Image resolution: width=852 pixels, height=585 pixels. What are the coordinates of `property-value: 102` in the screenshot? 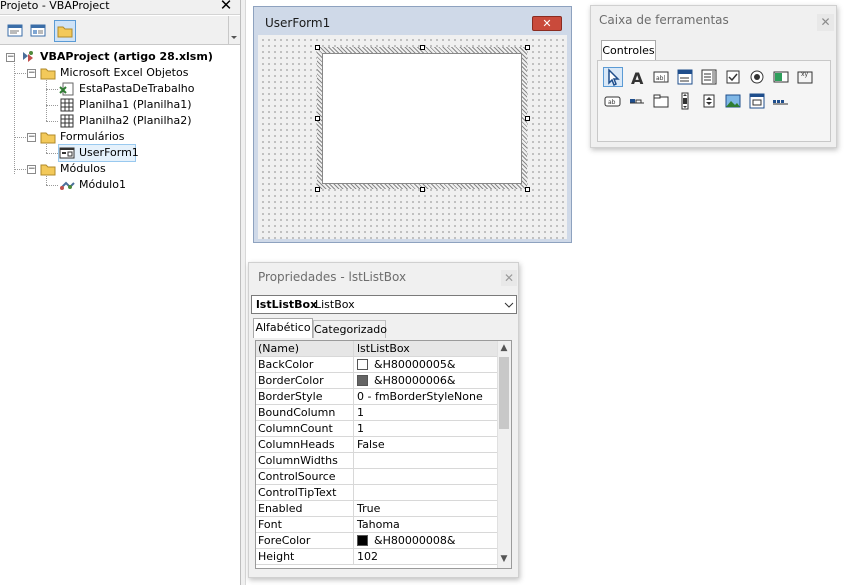 It's located at (367, 556).